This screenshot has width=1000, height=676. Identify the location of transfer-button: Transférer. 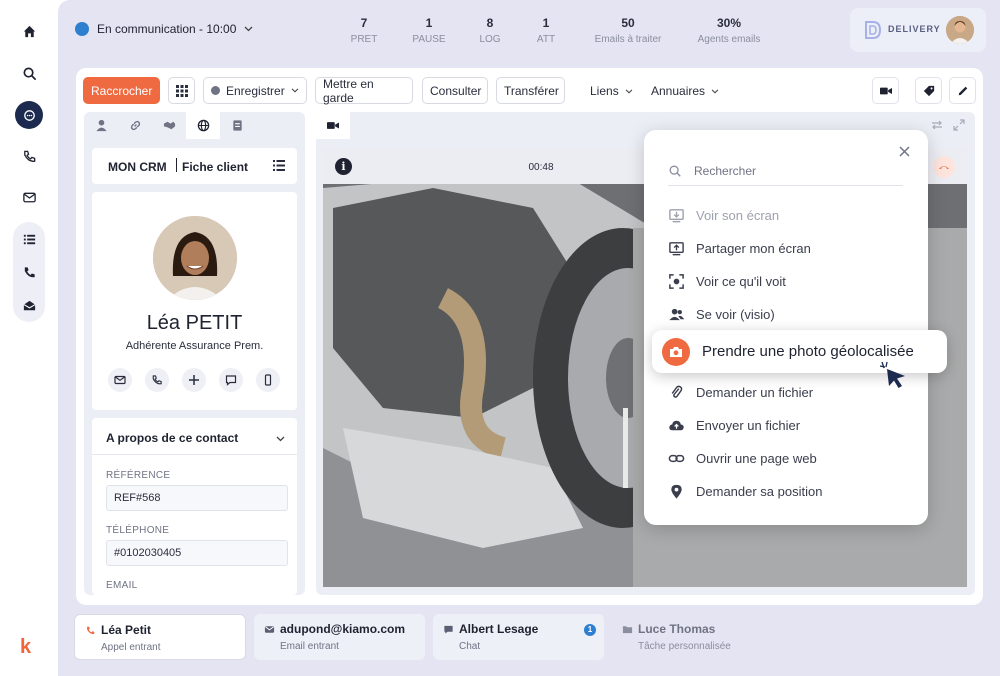
(530, 90).